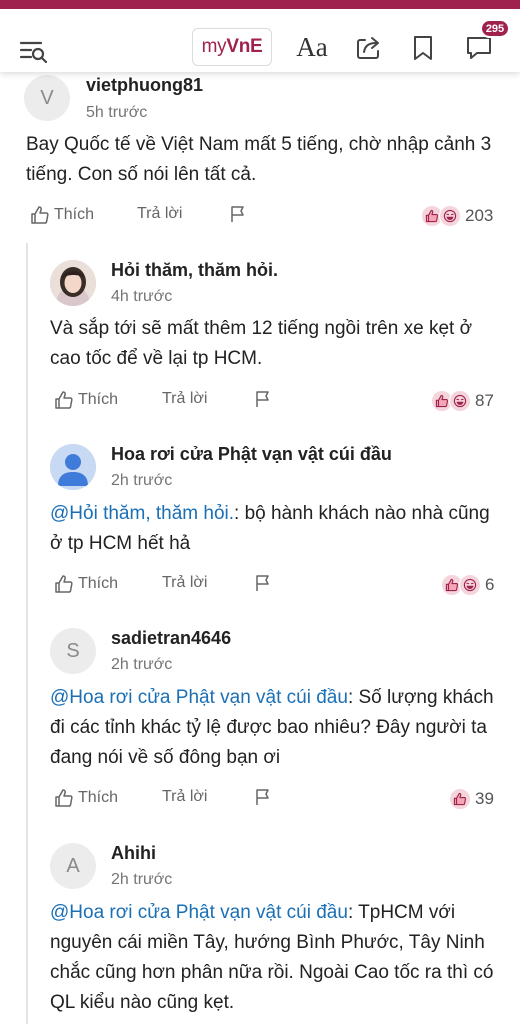  What do you see at coordinates (312, 47) in the screenshot?
I see `font-size-button: Aa` at bounding box center [312, 47].